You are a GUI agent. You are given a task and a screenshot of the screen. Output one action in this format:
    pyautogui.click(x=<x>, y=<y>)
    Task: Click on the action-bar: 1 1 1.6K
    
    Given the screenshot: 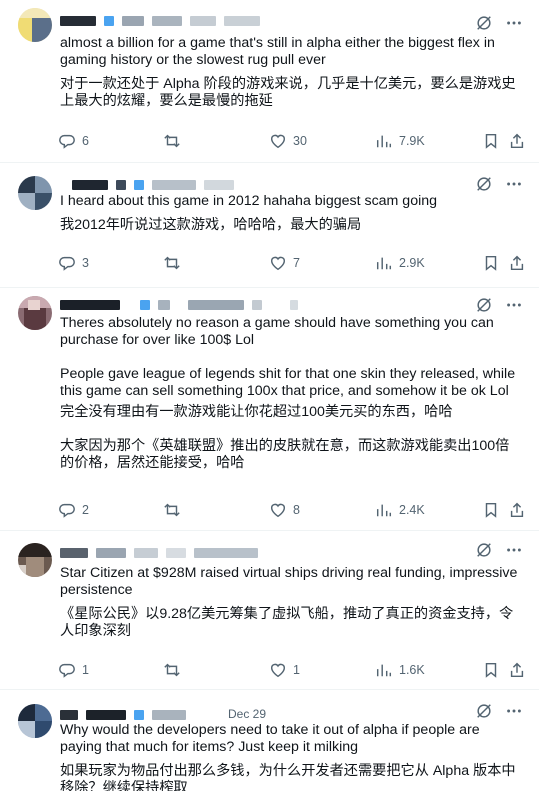 What is the action you would take?
    pyautogui.click(x=293, y=670)
    